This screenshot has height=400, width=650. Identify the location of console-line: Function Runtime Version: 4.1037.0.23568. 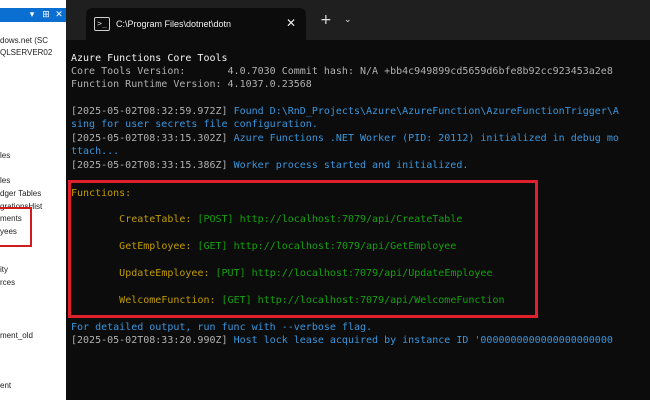
(191, 84).